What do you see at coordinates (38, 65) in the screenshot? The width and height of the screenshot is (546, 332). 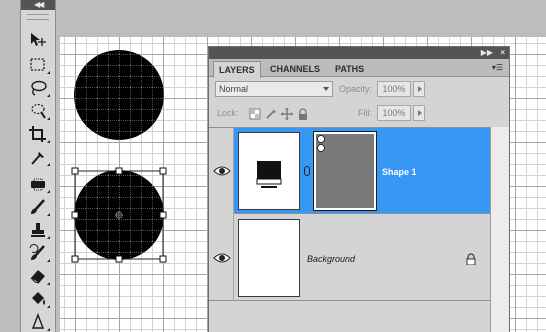 I see `marquee-tool-icon` at bounding box center [38, 65].